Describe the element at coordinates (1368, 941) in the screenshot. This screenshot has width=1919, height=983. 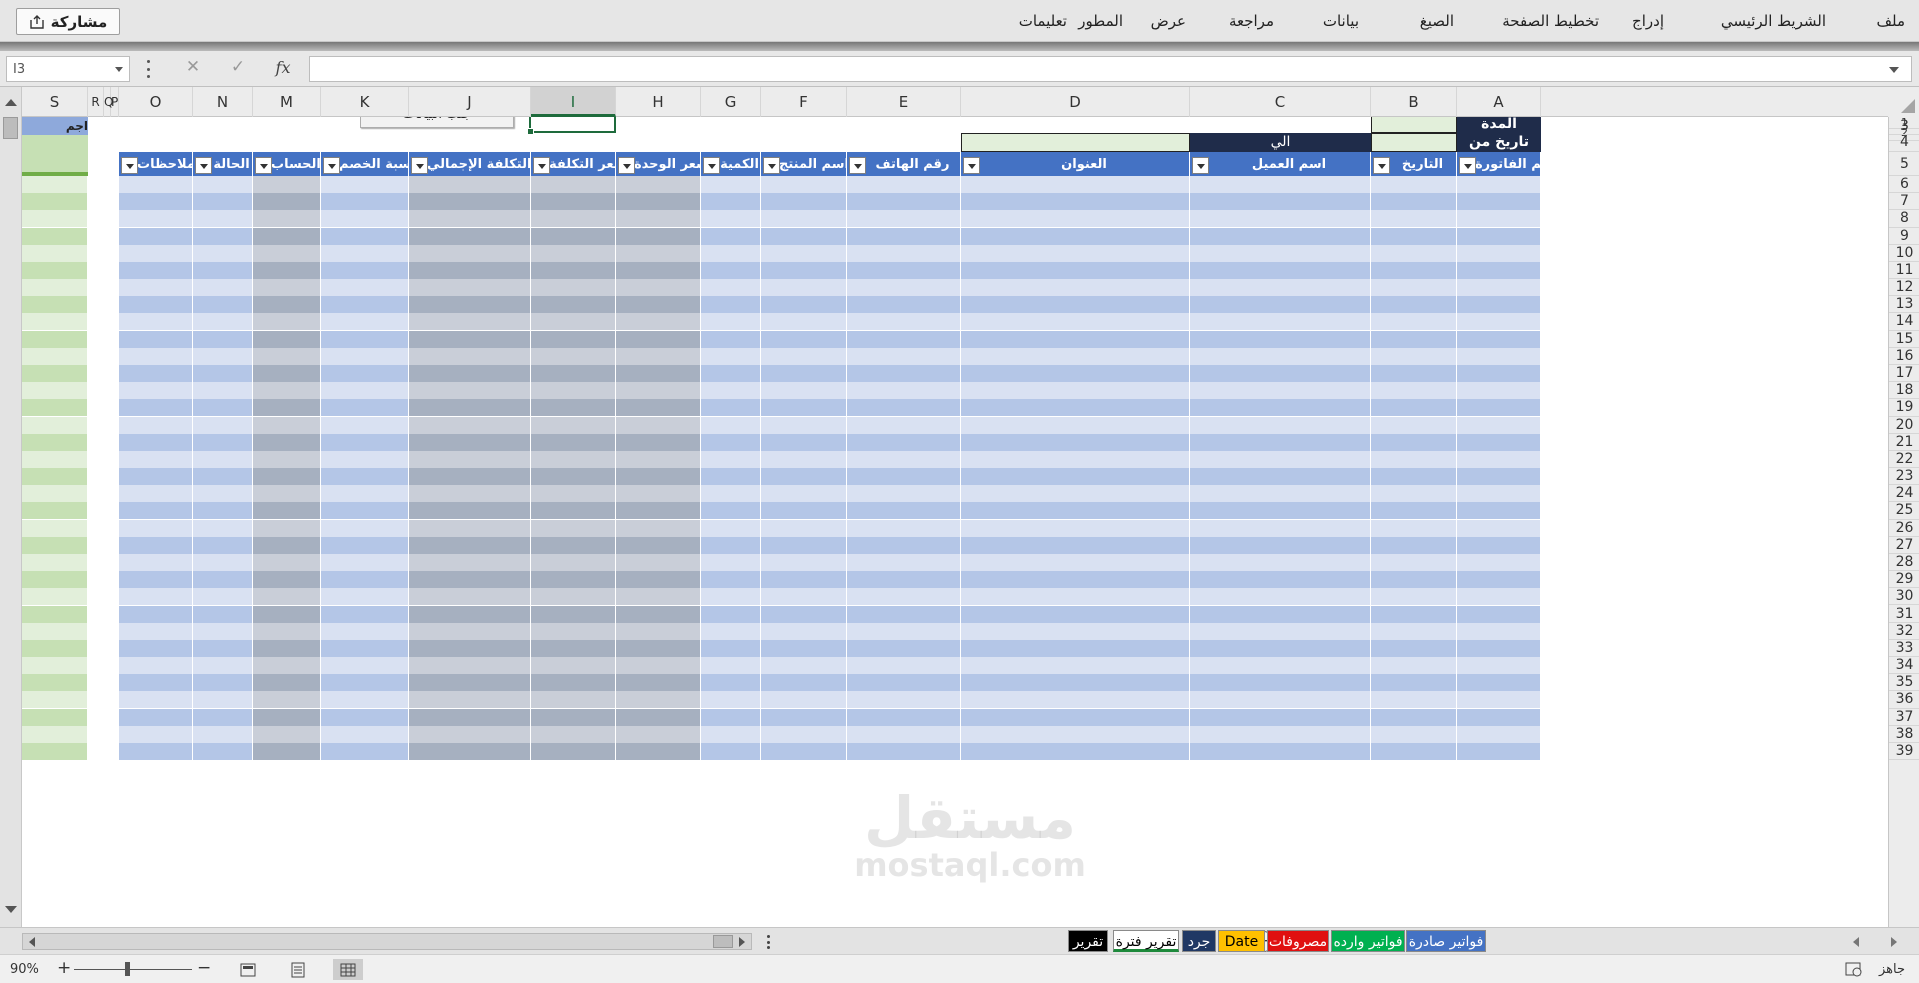
I see `sheet-tab-2: فواتير وارده` at that location.